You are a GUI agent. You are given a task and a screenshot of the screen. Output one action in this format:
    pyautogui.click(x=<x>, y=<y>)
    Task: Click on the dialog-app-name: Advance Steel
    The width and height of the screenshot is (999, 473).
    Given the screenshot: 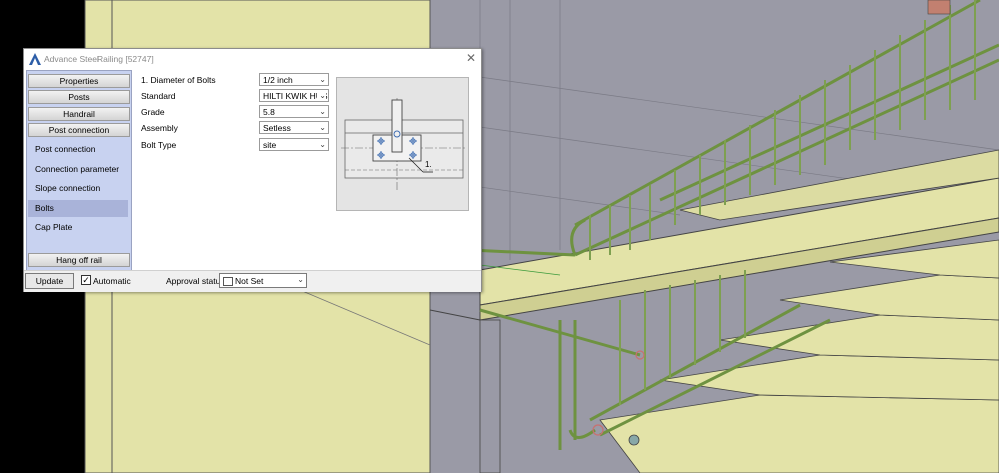 What is the action you would take?
    pyautogui.click(x=71, y=59)
    